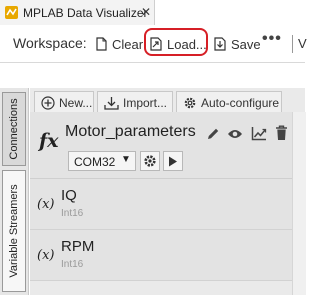 This screenshot has height=295, width=320. I want to click on delete-trash-icon, so click(281, 133).